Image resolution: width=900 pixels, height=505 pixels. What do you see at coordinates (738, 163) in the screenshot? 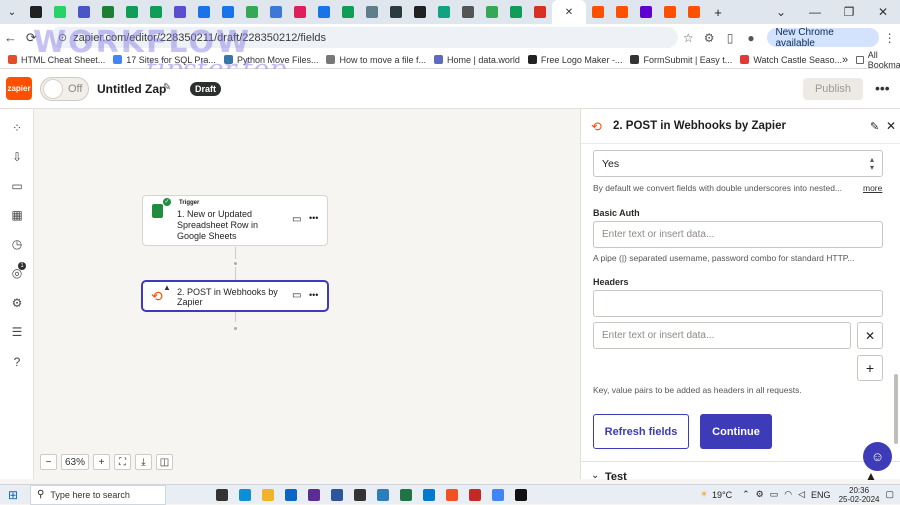
I see `unflatten-select: Yes ▴ ▾` at bounding box center [738, 163].